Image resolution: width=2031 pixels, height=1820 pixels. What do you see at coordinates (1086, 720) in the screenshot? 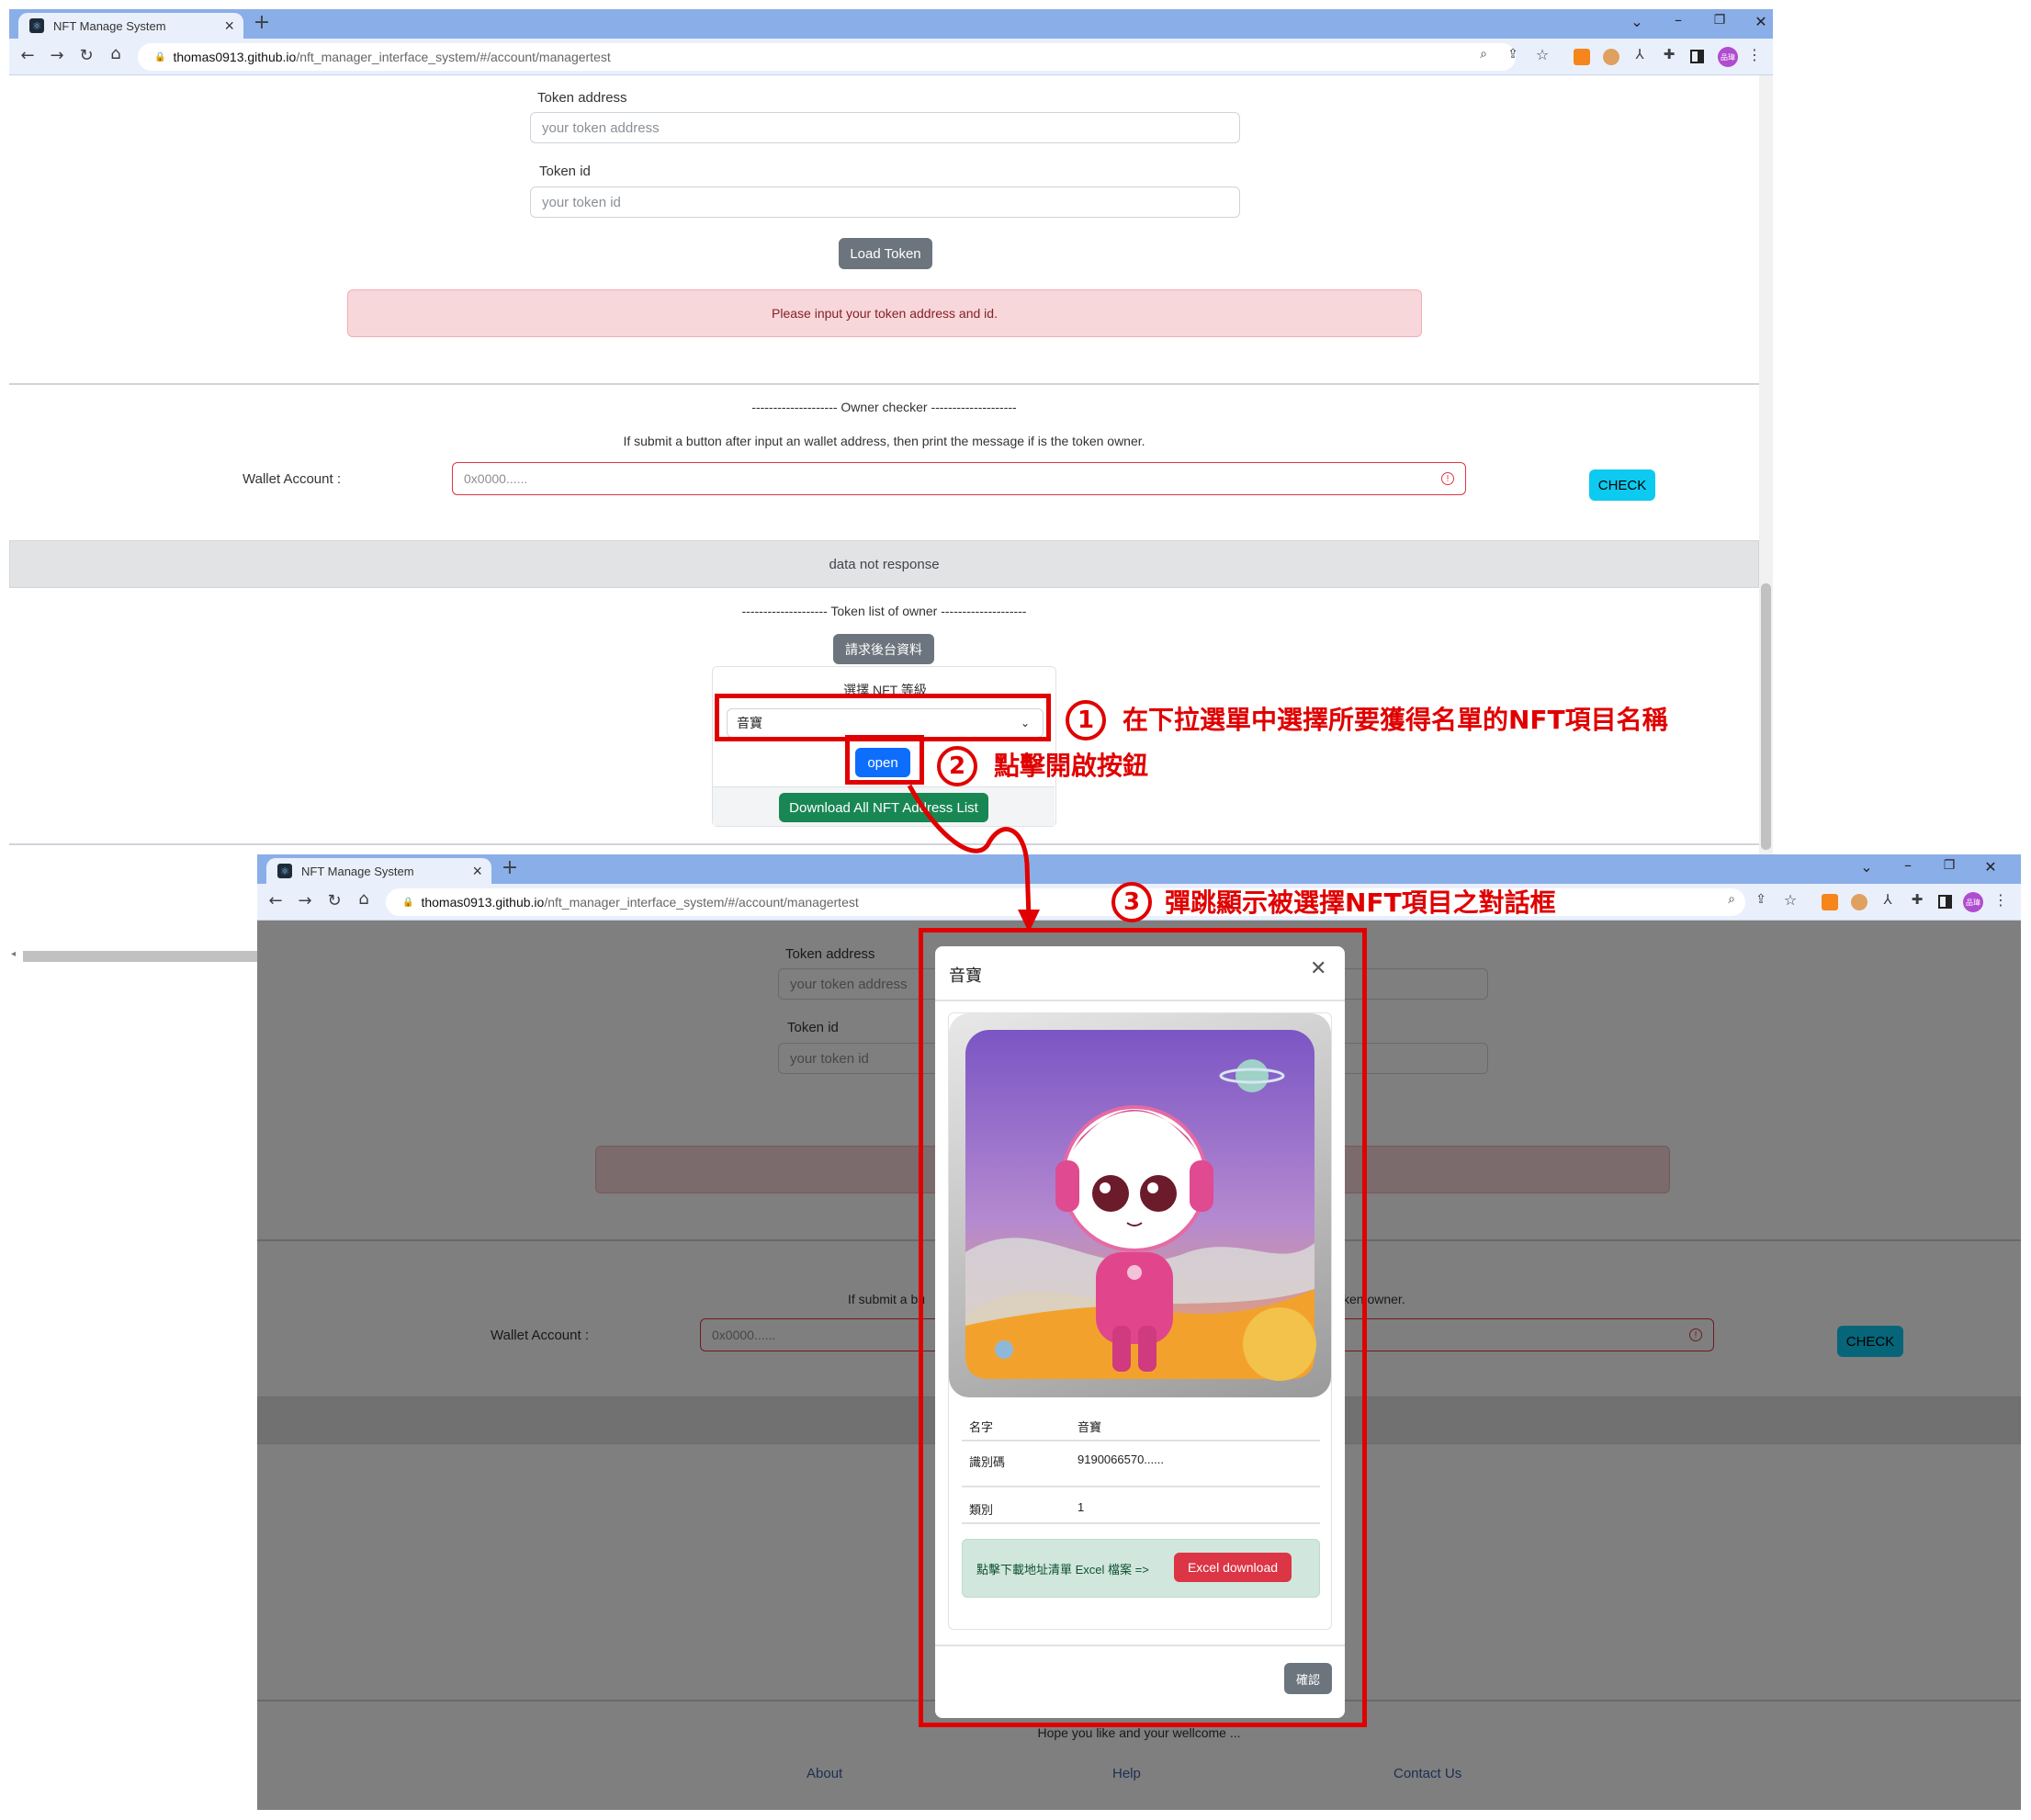
I see `annotation-number-1: 1` at bounding box center [1086, 720].